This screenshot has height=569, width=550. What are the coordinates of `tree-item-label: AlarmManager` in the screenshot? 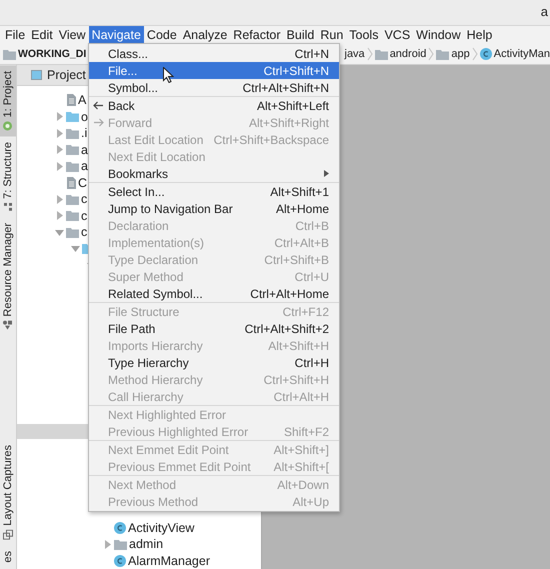 It's located at (169, 561).